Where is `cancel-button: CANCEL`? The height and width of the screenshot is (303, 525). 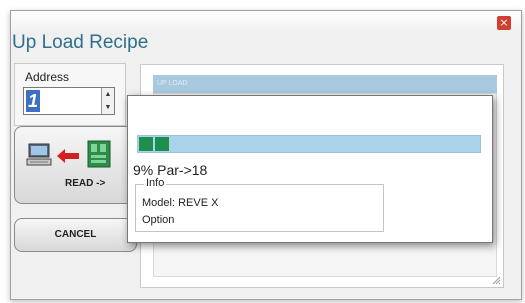
cancel-button: CANCEL is located at coordinates (75, 235).